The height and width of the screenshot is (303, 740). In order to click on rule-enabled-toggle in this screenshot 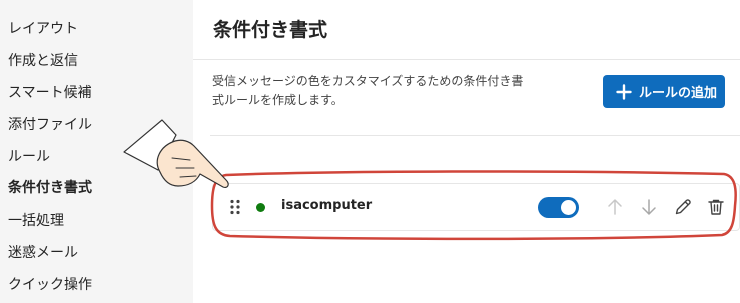, I will do `click(558, 207)`.